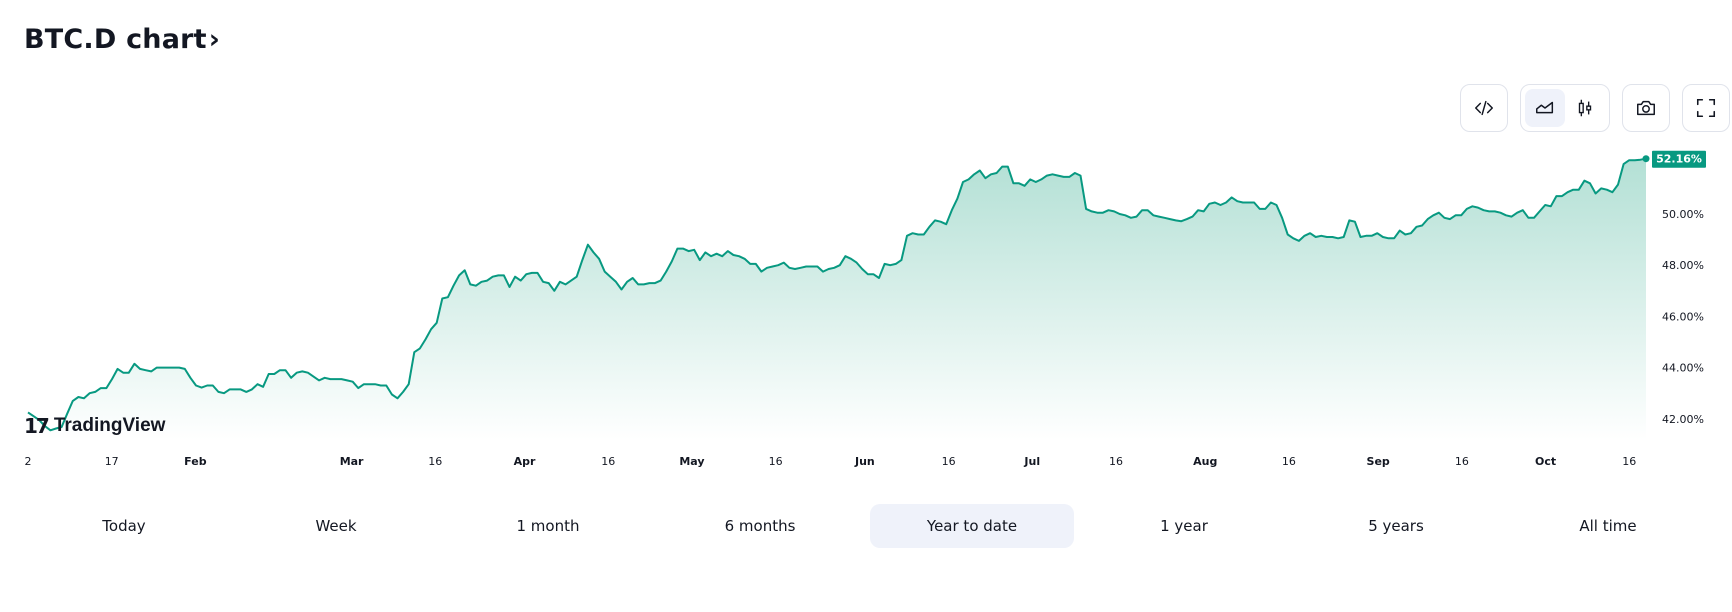 This screenshot has height=612, width=1732. I want to click on x-tick-label: Sep, so click(1378, 461).